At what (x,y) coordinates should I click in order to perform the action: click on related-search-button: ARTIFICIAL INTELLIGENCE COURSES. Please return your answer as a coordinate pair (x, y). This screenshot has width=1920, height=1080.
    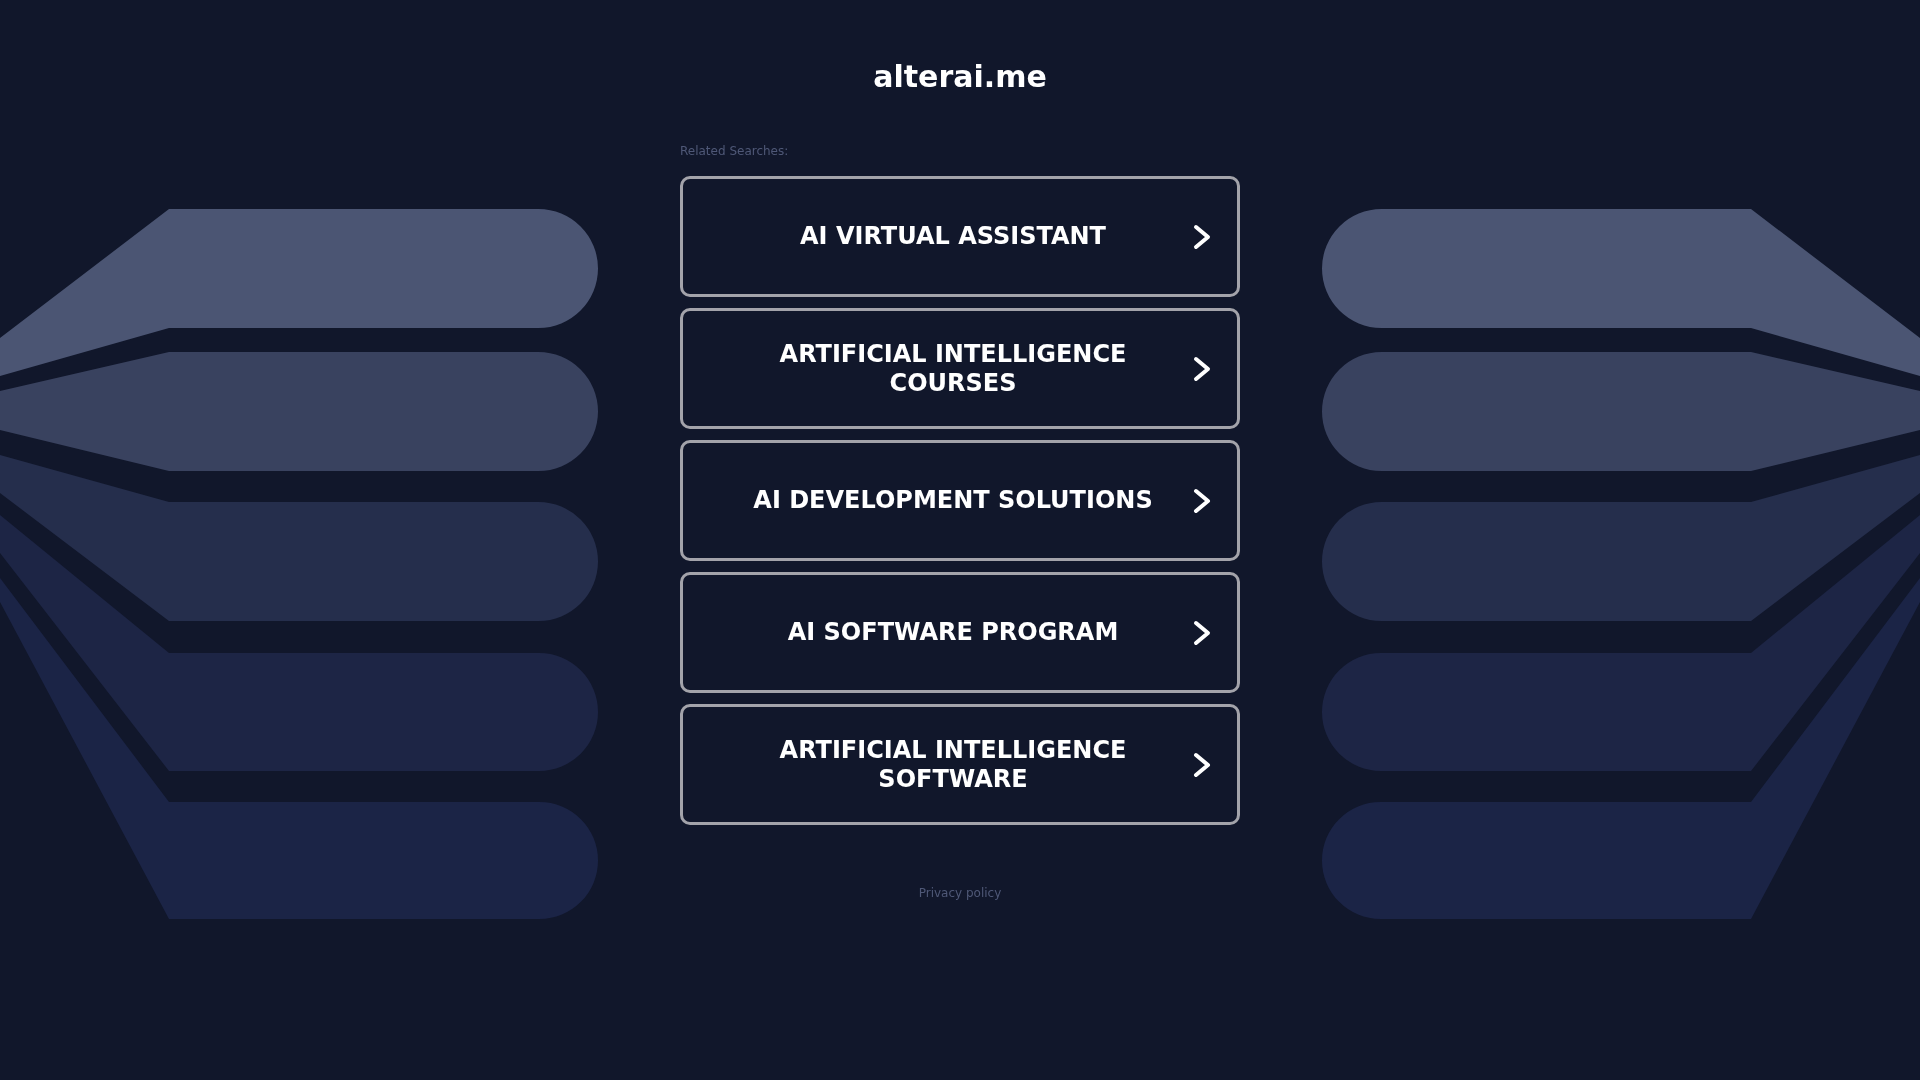
    Looking at the image, I should click on (960, 368).